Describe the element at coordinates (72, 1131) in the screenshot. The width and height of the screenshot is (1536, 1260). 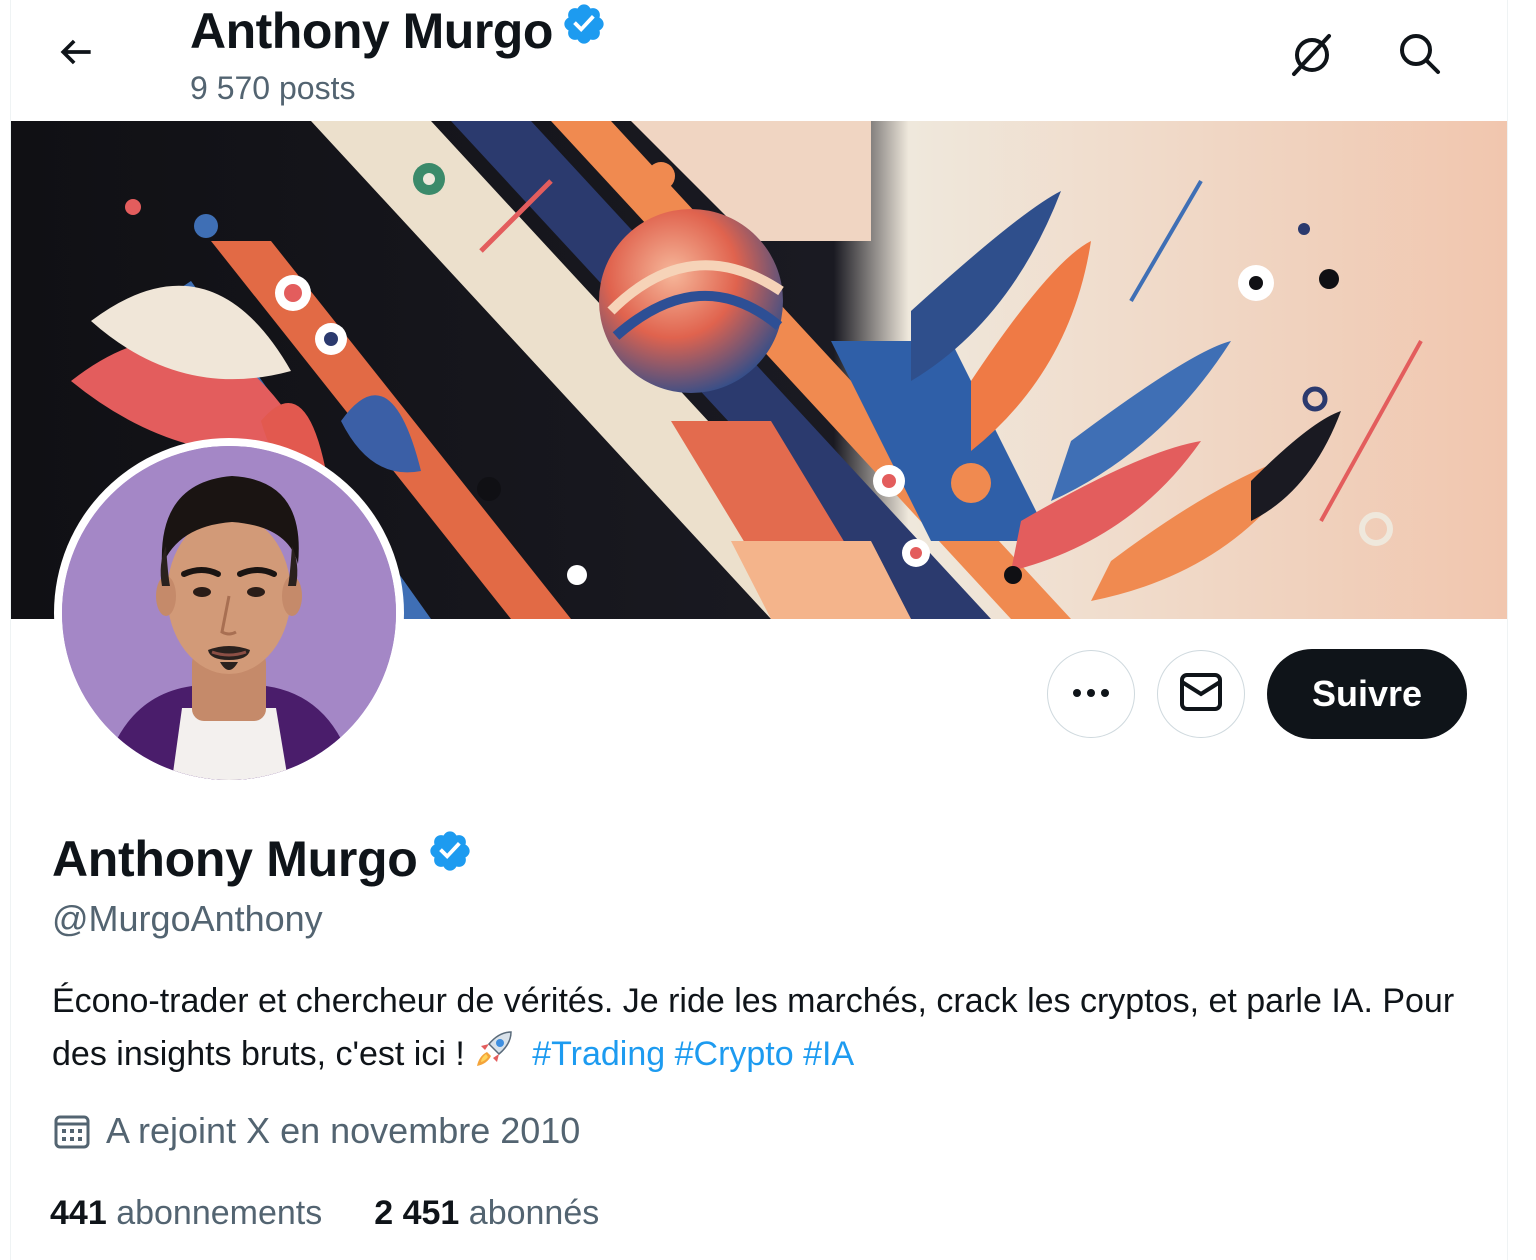
I see `calendar-icon` at that location.